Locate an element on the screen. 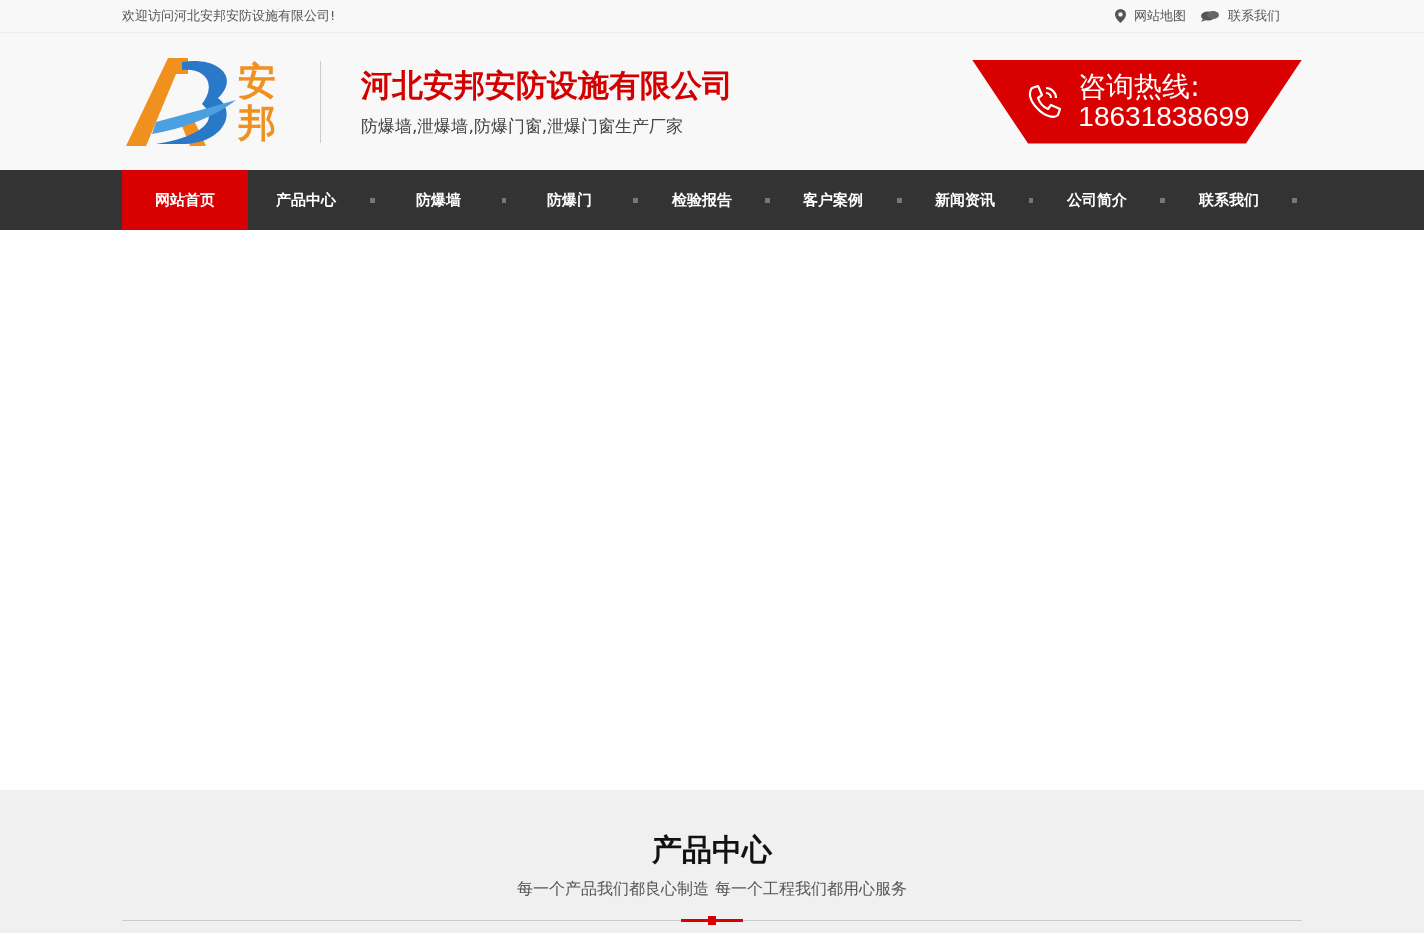 The image size is (1424, 933). nav-item: 防爆墙 is located at coordinates (438, 200).